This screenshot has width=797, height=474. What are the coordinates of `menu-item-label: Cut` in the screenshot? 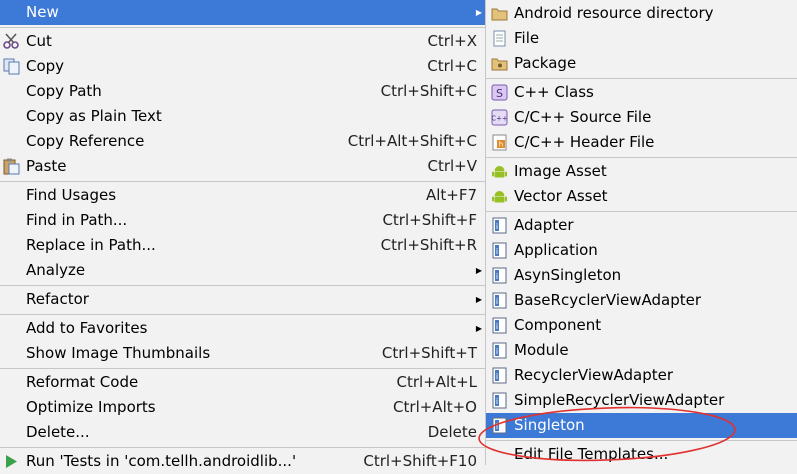 It's located at (39, 41).